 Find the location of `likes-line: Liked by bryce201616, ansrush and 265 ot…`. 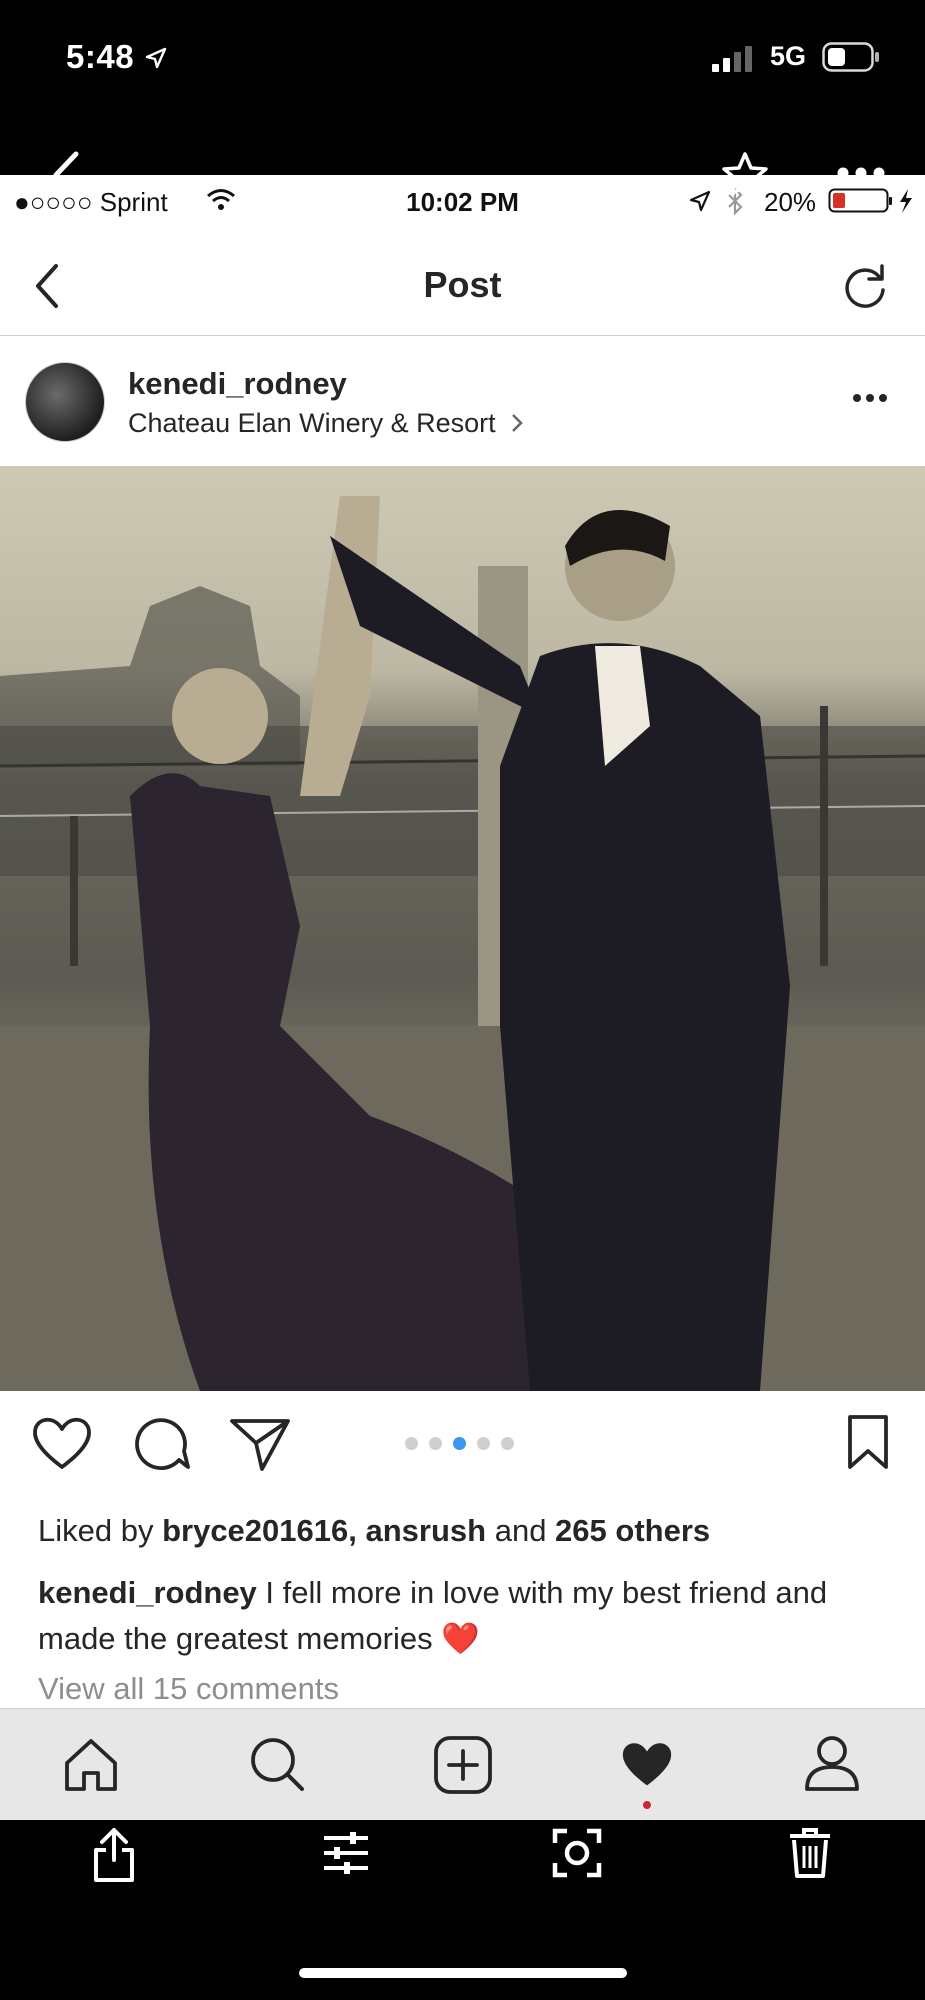

likes-line: Liked by bryce201616, ansrush and 265 ot… is located at coordinates (374, 1531).